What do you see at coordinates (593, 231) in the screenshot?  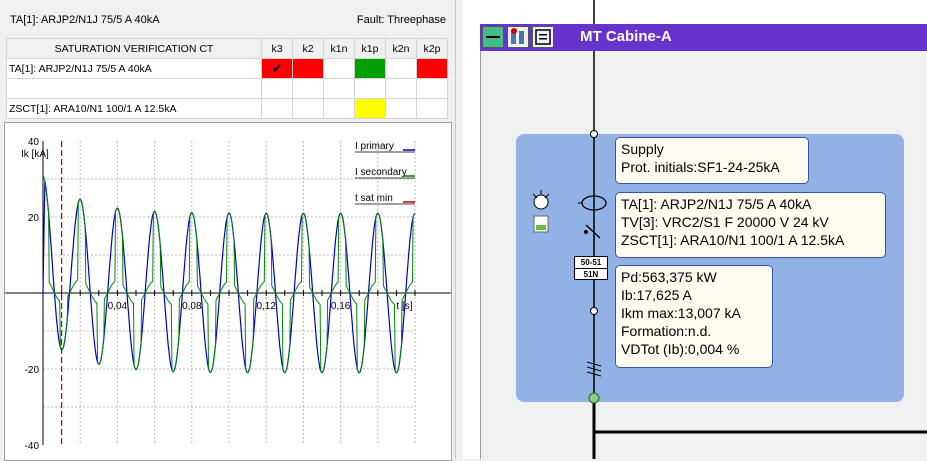 I see `switch-icon` at bounding box center [593, 231].